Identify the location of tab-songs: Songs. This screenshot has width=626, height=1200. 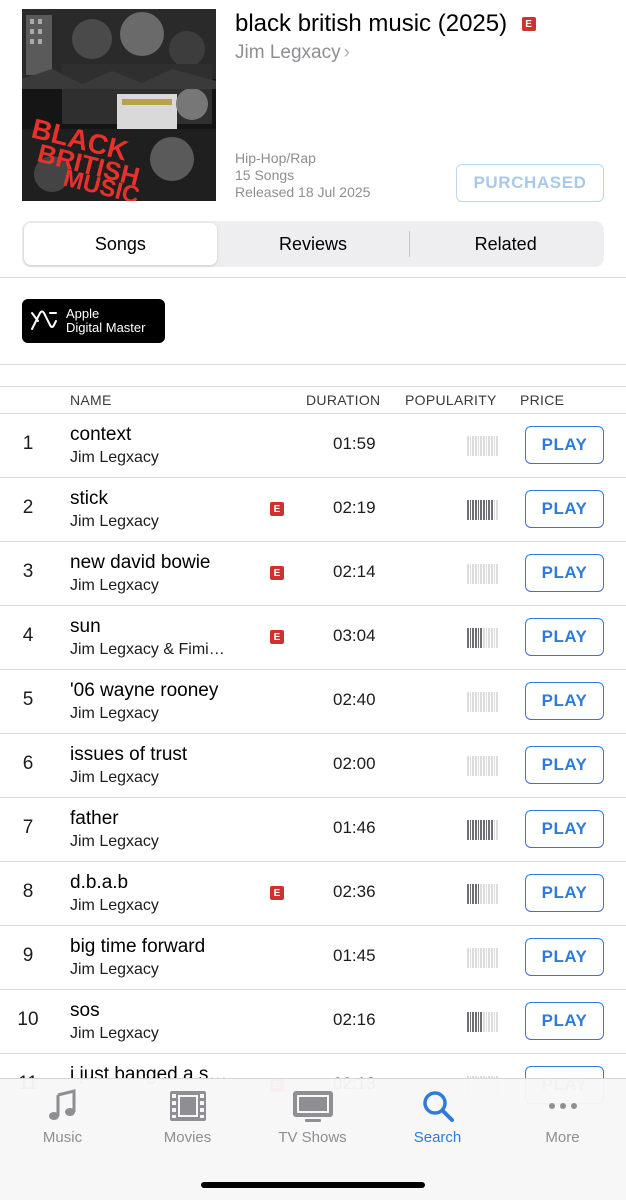
(120, 244).